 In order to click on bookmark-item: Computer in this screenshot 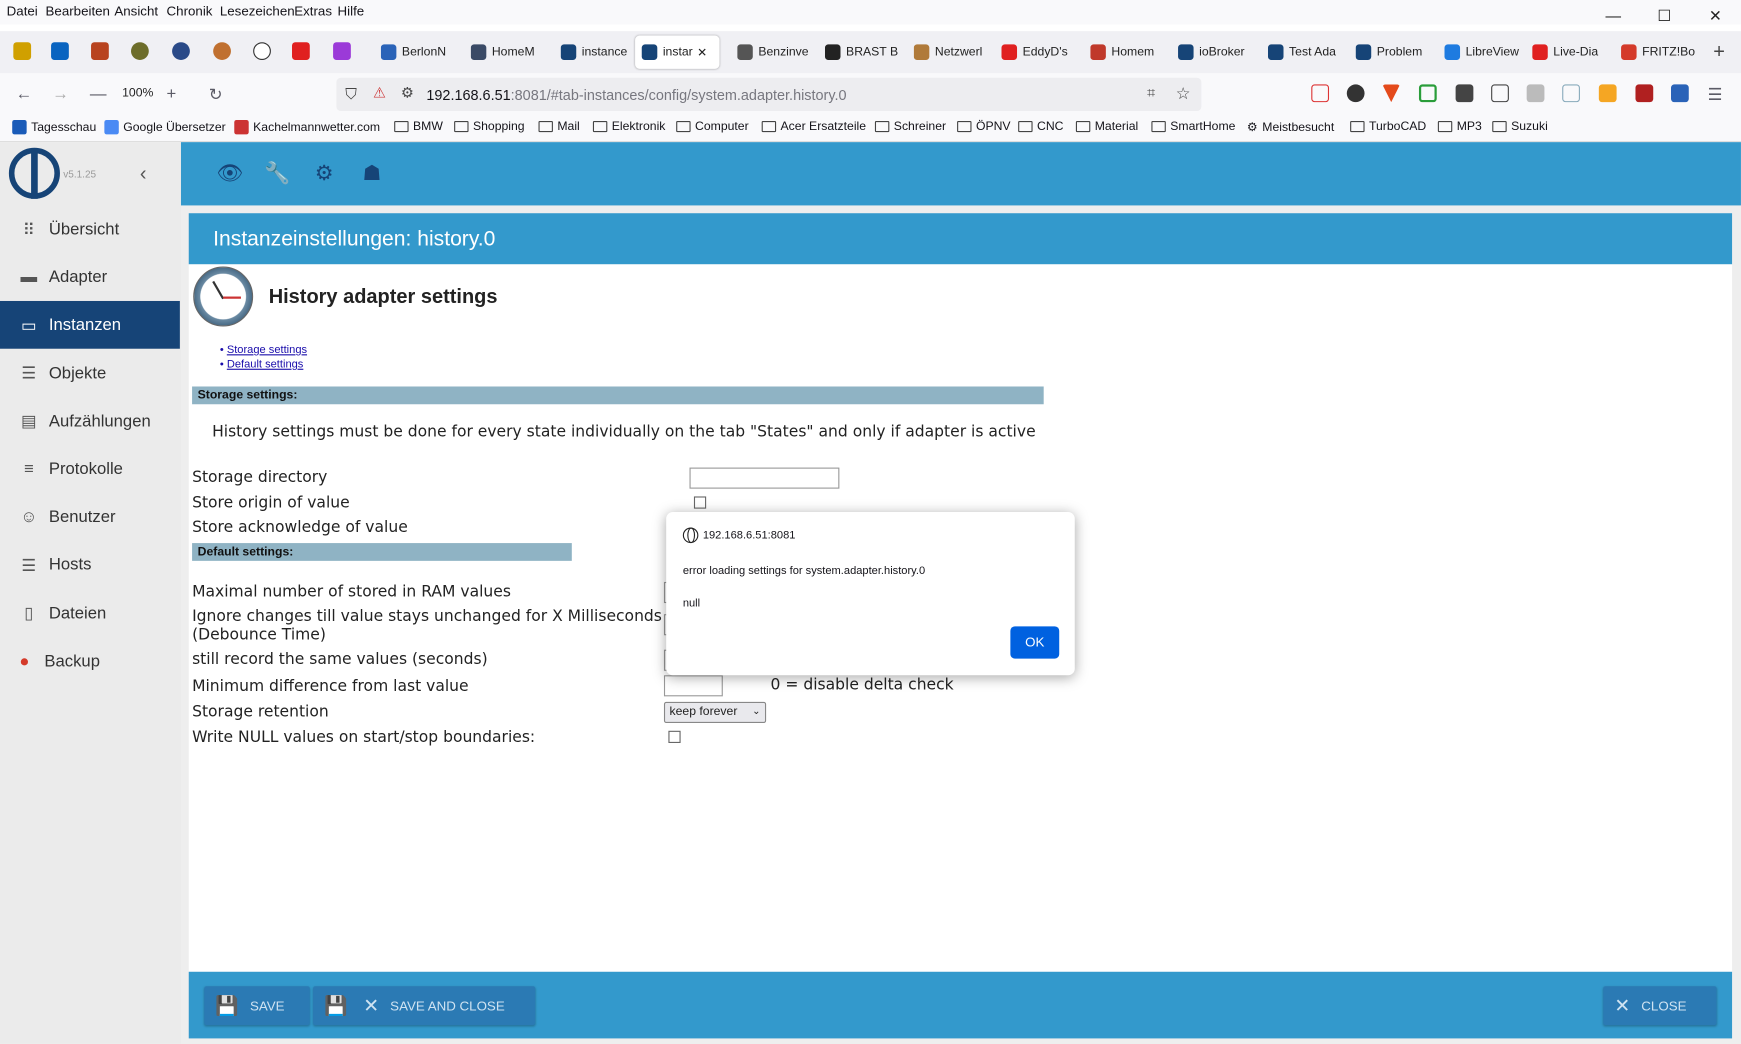, I will do `click(712, 126)`.